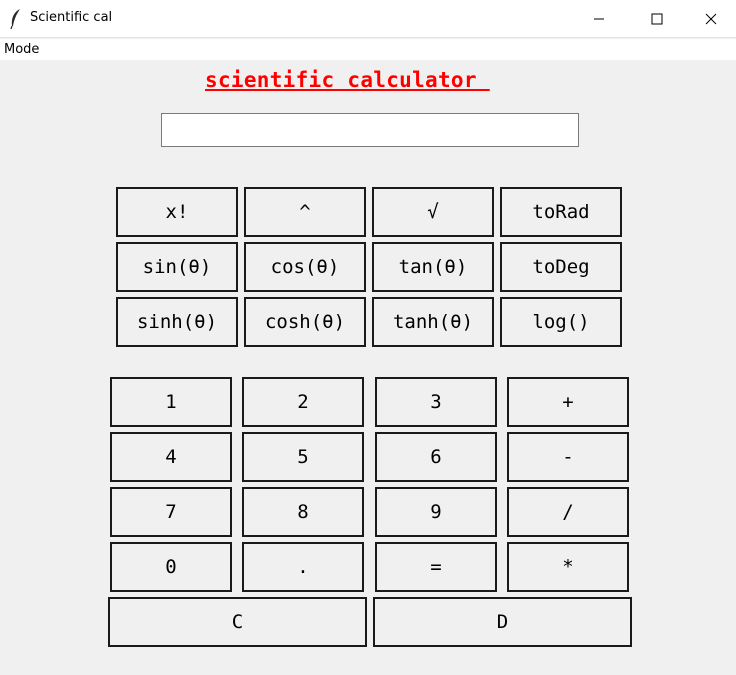 This screenshot has width=736, height=675. What do you see at coordinates (171, 457) in the screenshot?
I see `digit-4-button: 4` at bounding box center [171, 457].